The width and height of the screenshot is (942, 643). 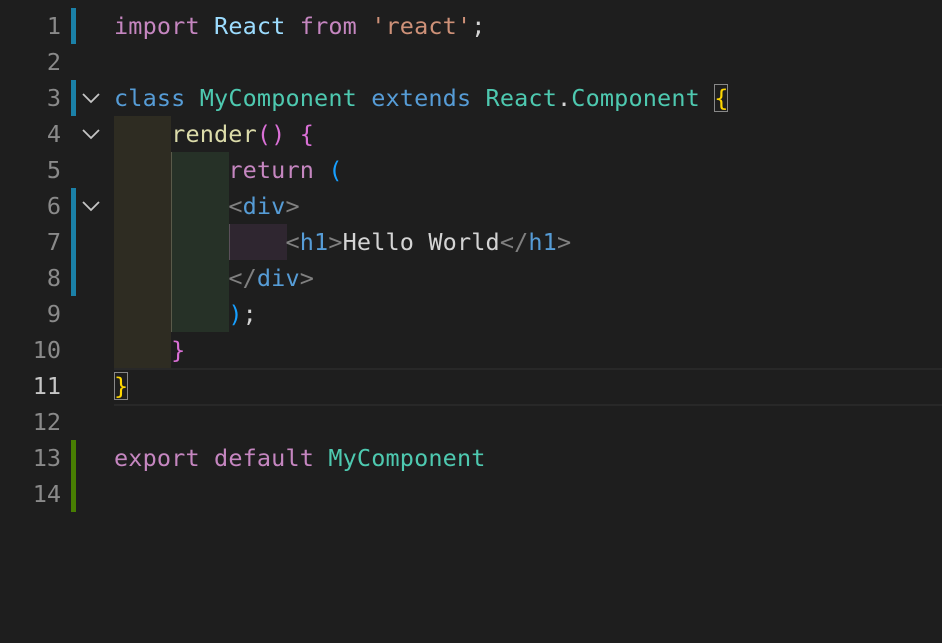 What do you see at coordinates (471, 62) in the screenshot?
I see `code-line-2: 2` at bounding box center [471, 62].